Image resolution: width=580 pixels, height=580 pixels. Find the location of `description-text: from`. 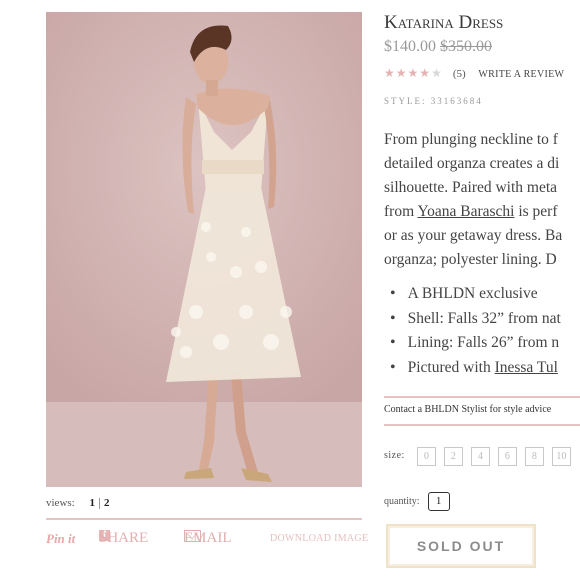

description-text: from is located at coordinates (399, 211).